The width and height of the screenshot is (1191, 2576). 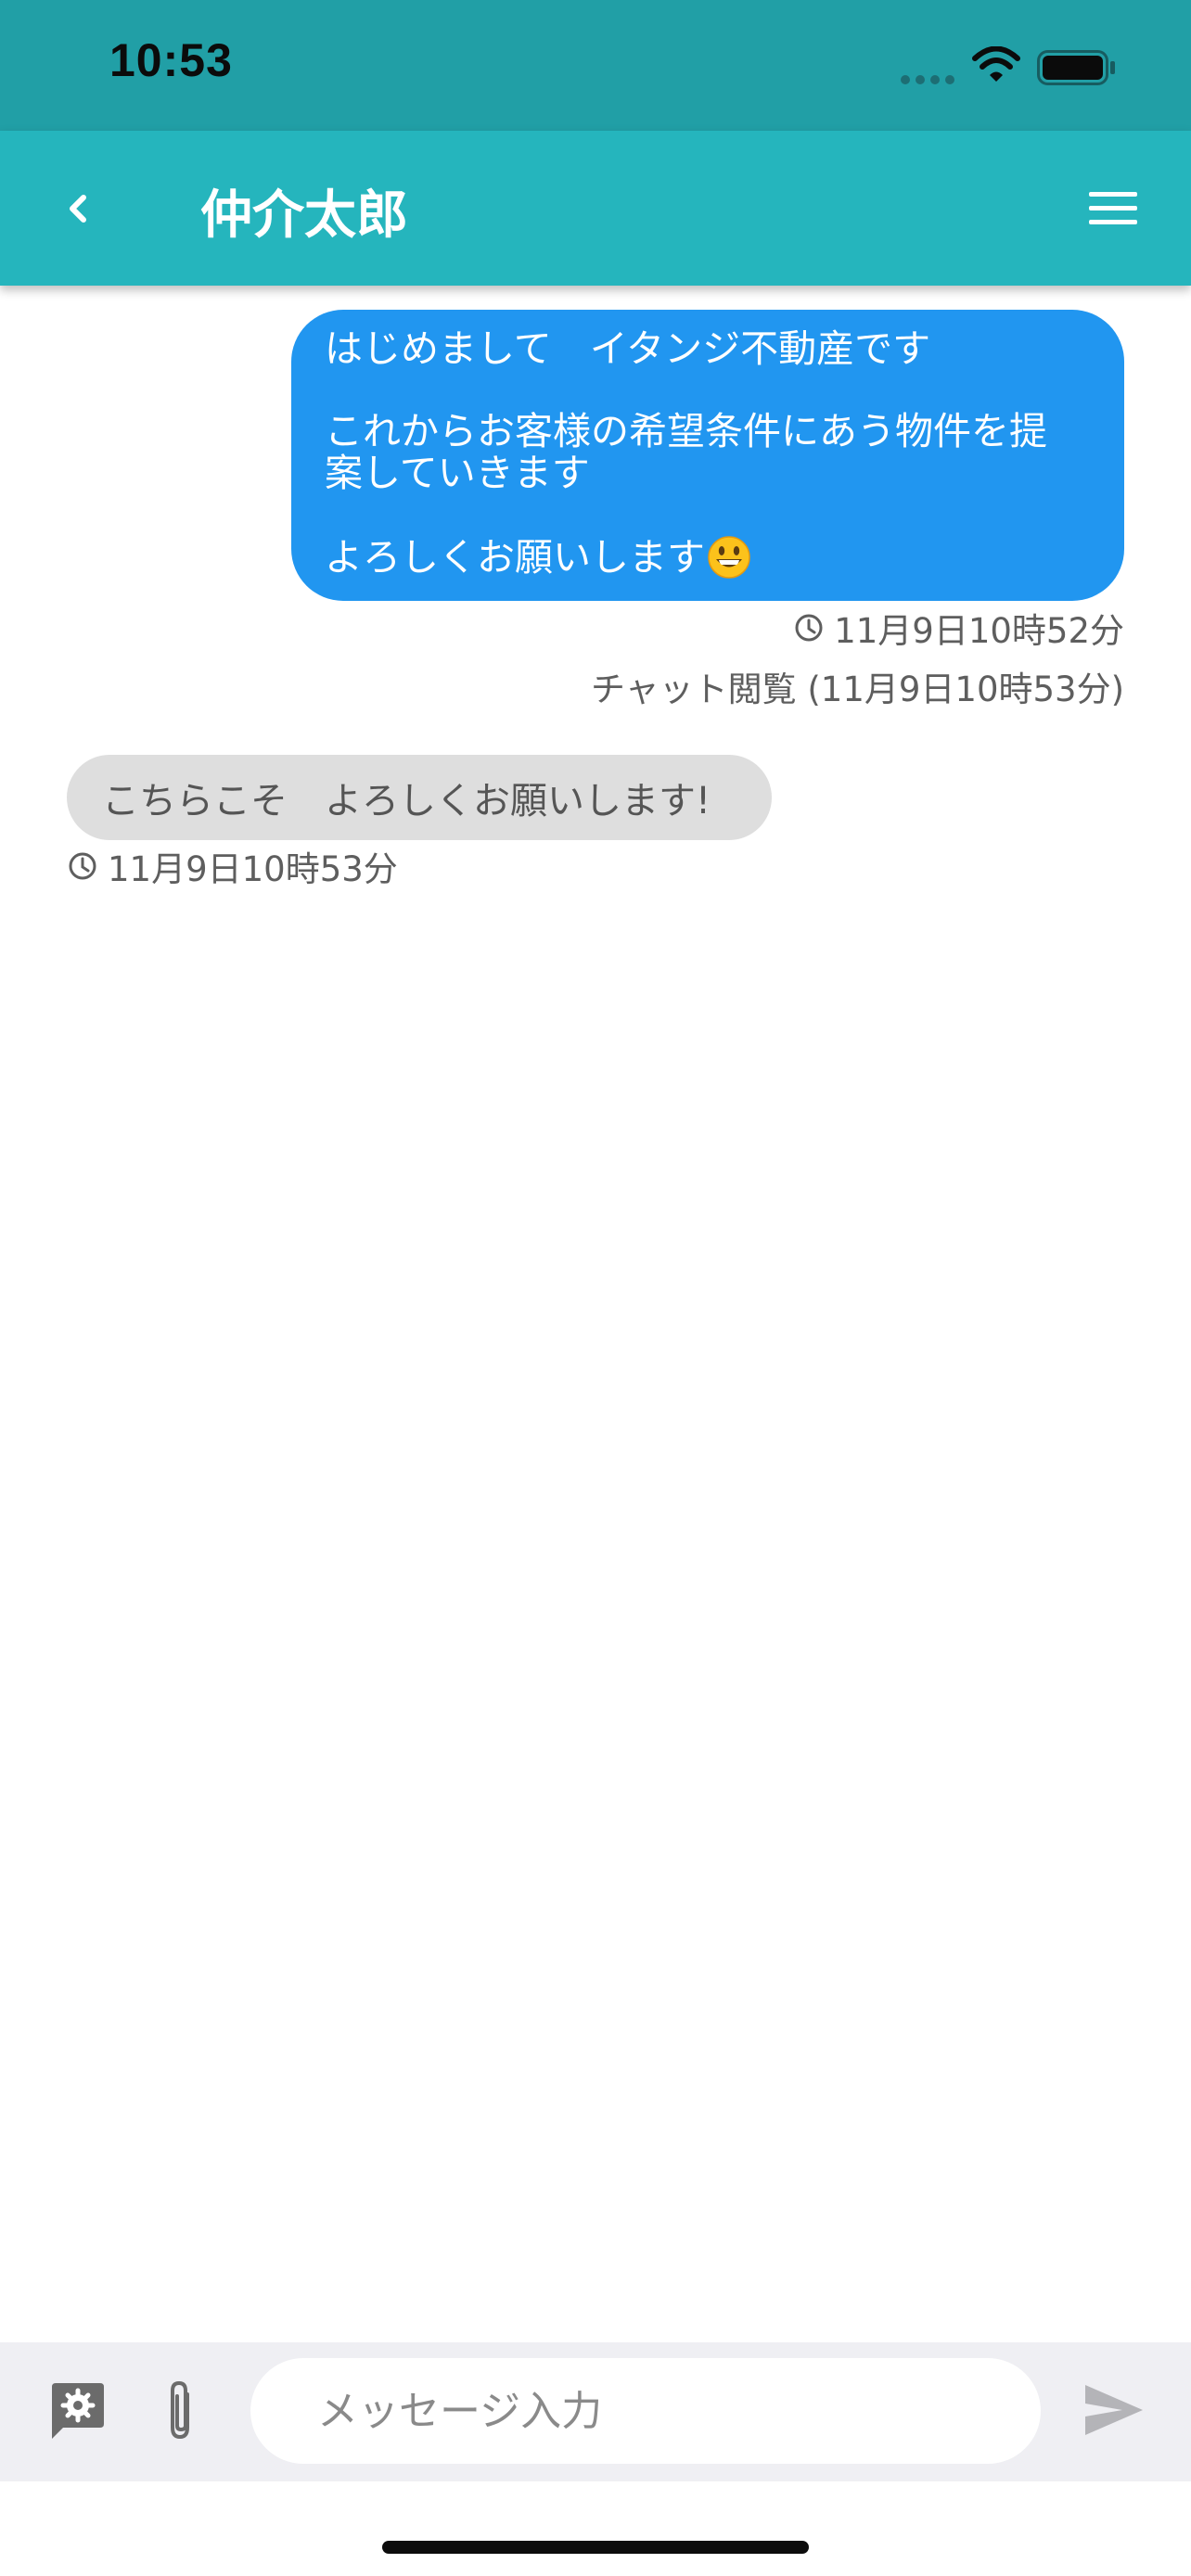 I want to click on sent-message-line: はじめまして イタンジ不動産です, so click(x=628, y=348).